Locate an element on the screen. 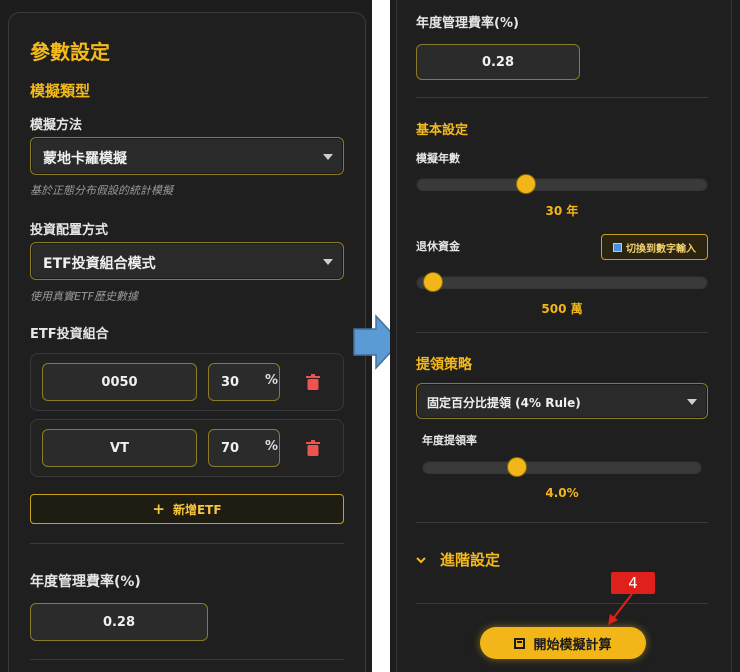 Image resolution: width=740 pixels, height=672 pixels. settings-title: 參數設定 is located at coordinates (70, 52).